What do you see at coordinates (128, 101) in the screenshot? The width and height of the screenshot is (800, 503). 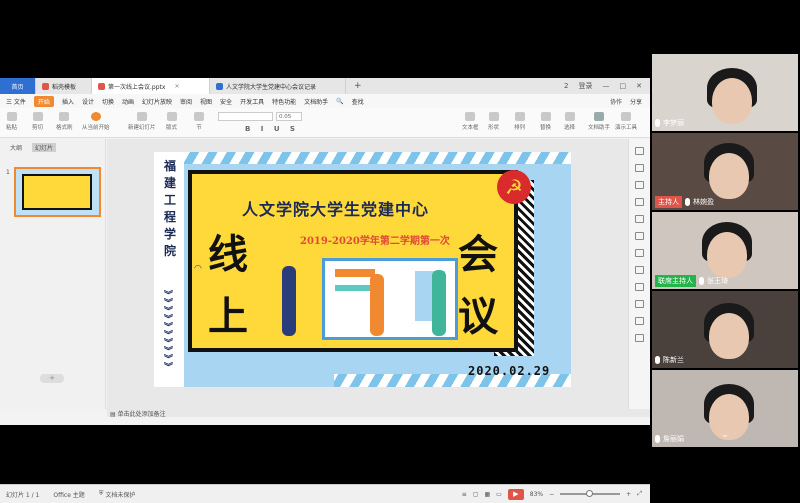 I see `menu-animation: 动画` at bounding box center [128, 101].